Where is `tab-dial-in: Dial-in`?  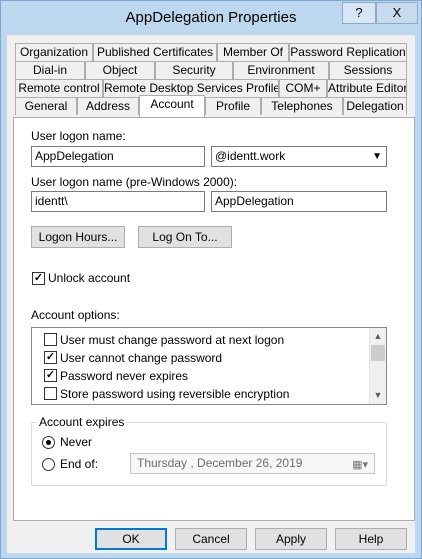
tab-dial-in: Dial-in is located at coordinates (50, 70).